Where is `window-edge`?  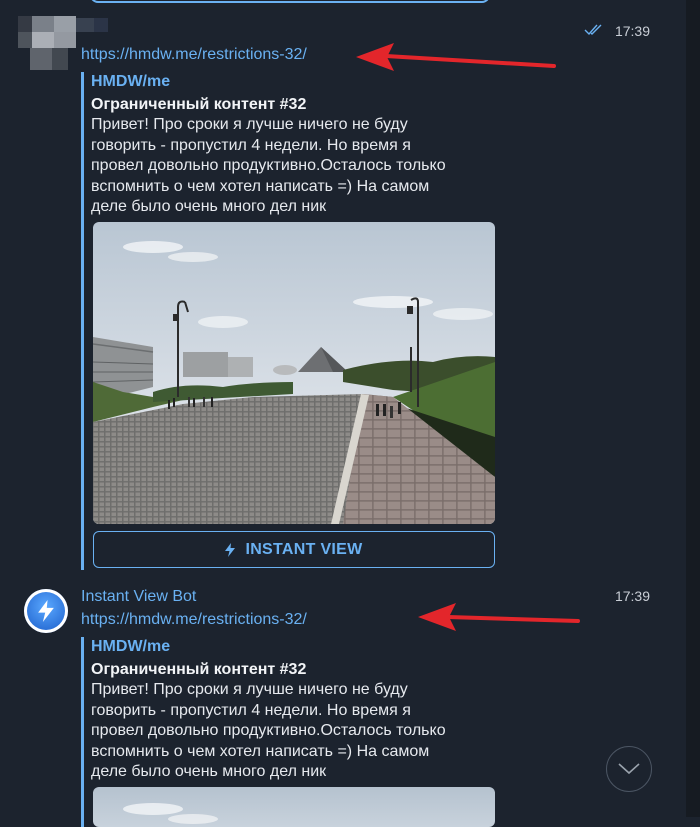
window-edge is located at coordinates (693, 408).